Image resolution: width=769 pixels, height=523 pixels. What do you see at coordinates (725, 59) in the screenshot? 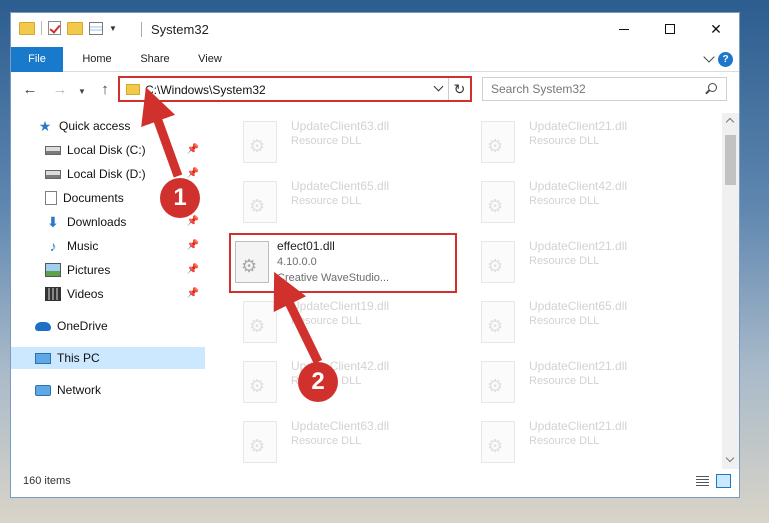
I see `help-icon: ?` at bounding box center [725, 59].